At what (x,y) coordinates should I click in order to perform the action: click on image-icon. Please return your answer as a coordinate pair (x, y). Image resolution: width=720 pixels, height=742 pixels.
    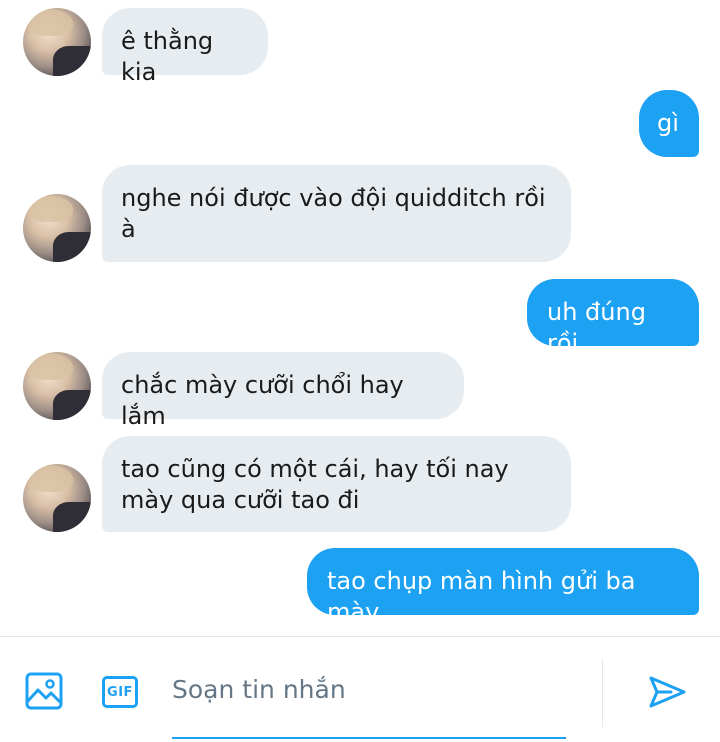
    Looking at the image, I should click on (44, 691).